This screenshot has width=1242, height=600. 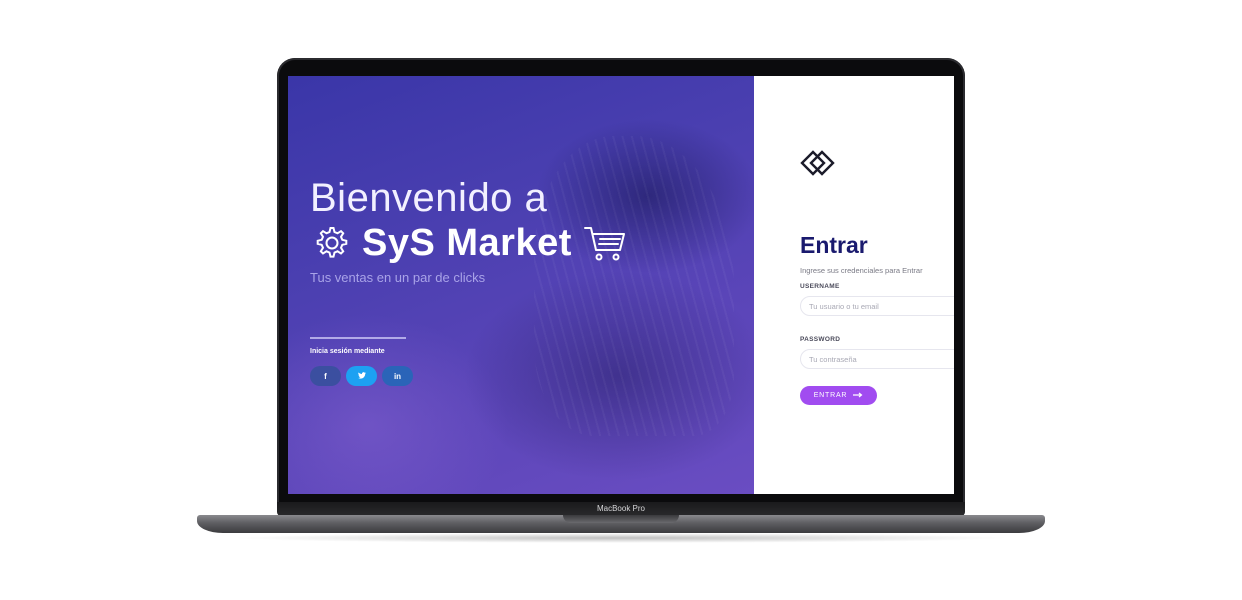 I want to click on facebook-button: f, so click(x=325, y=376).